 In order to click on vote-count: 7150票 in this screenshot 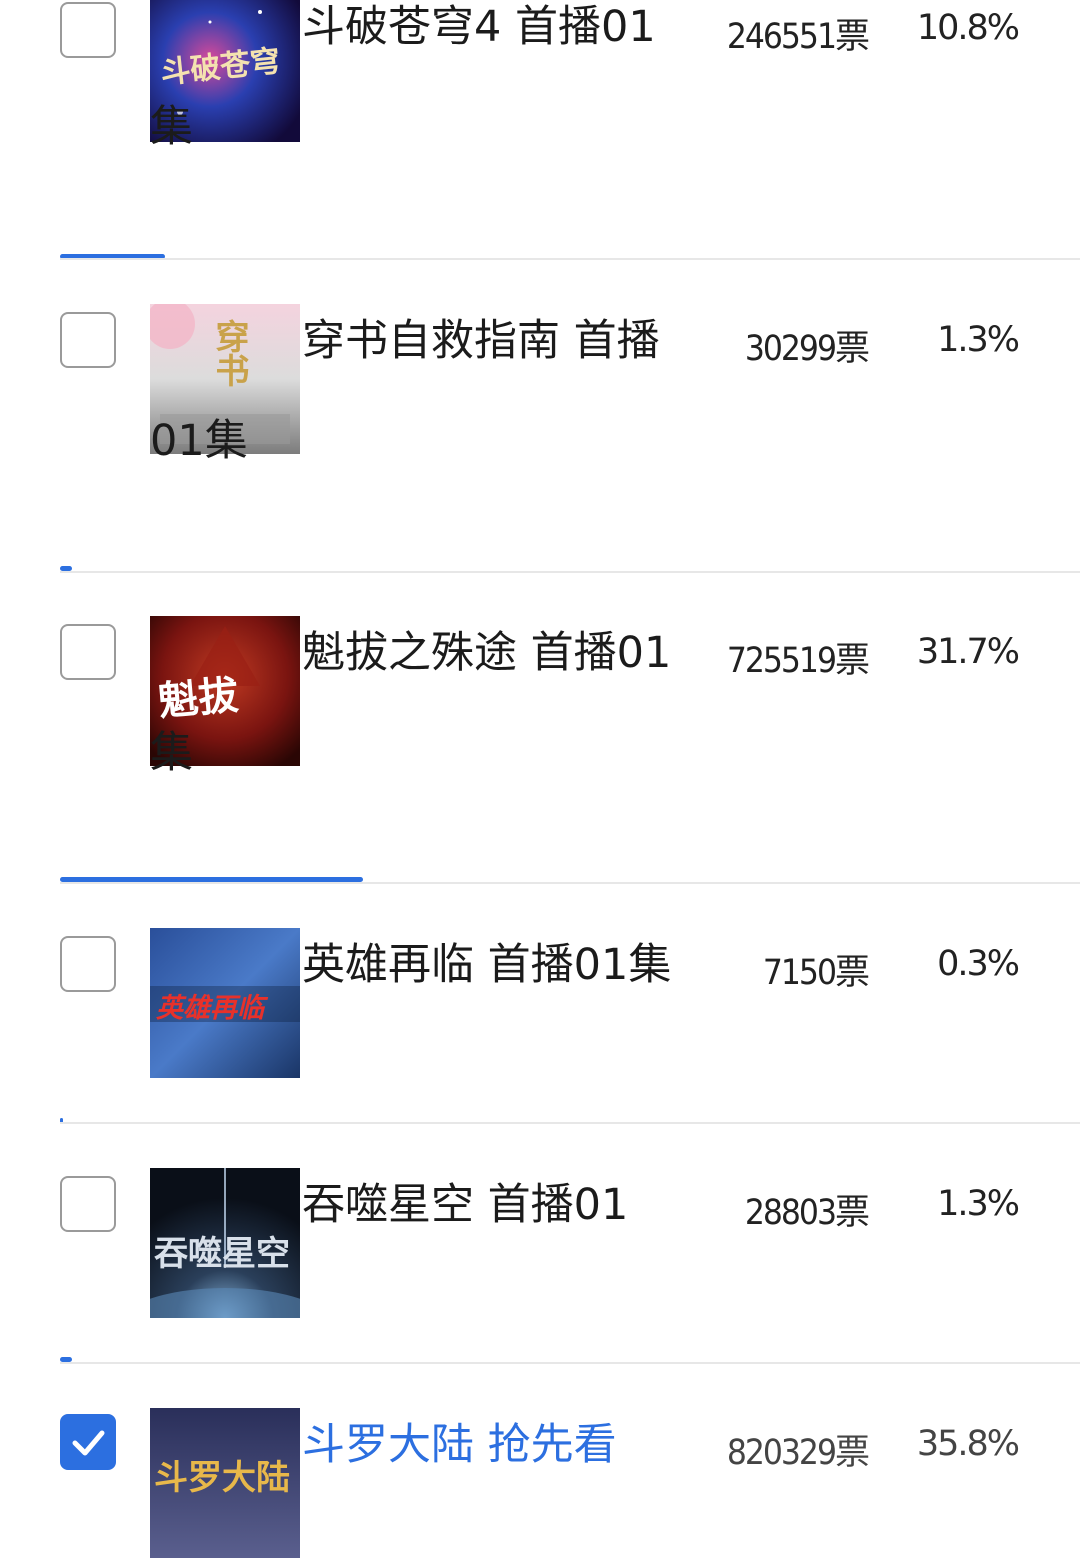, I will do `click(816, 973)`.